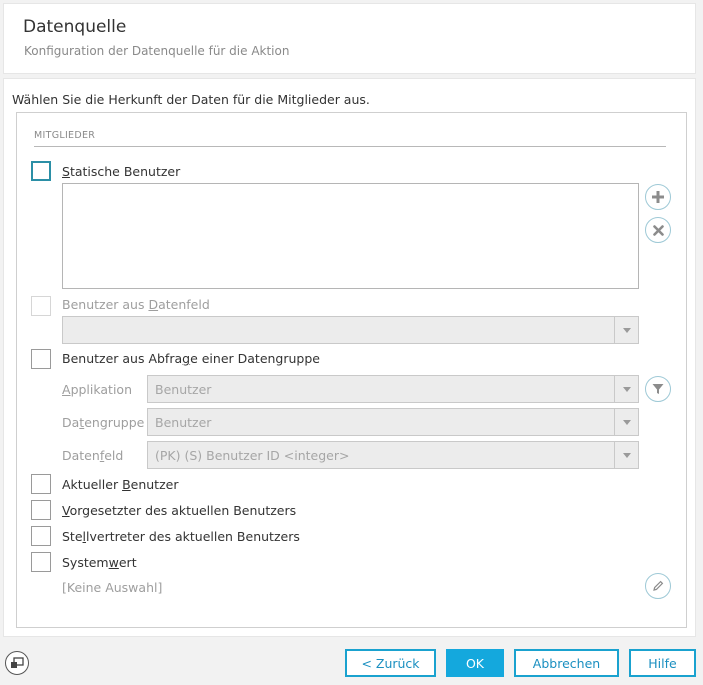  Describe the element at coordinates (136, 304) in the screenshot. I see `users-from-field-label: Benutzer aus Datenfeld` at that location.